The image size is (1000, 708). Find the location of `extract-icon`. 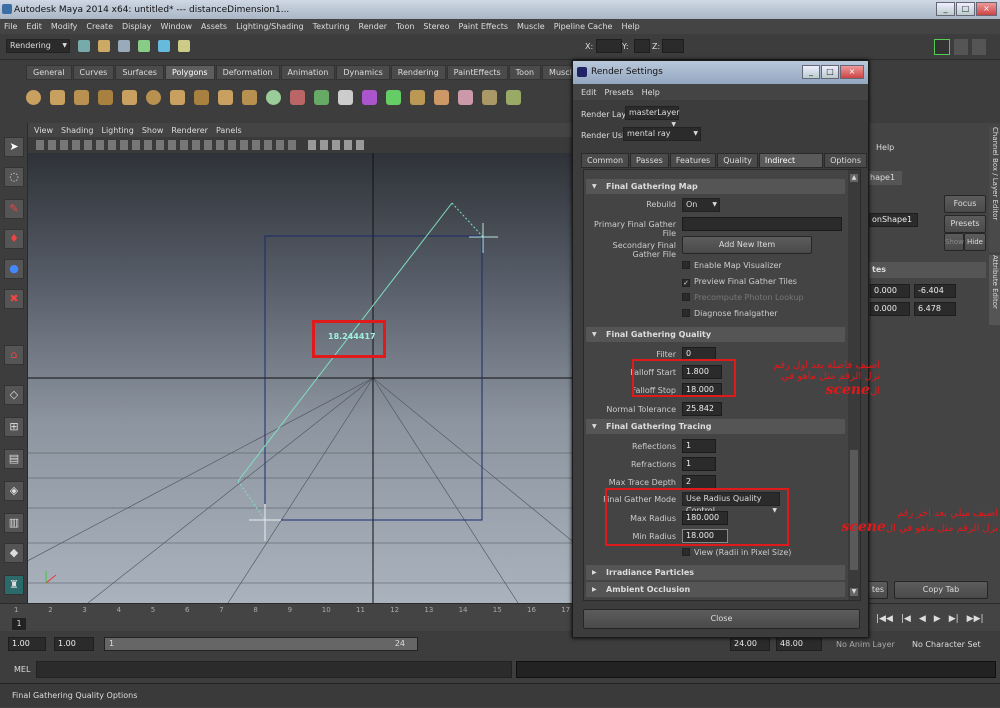

extract-icon is located at coordinates (345, 97).